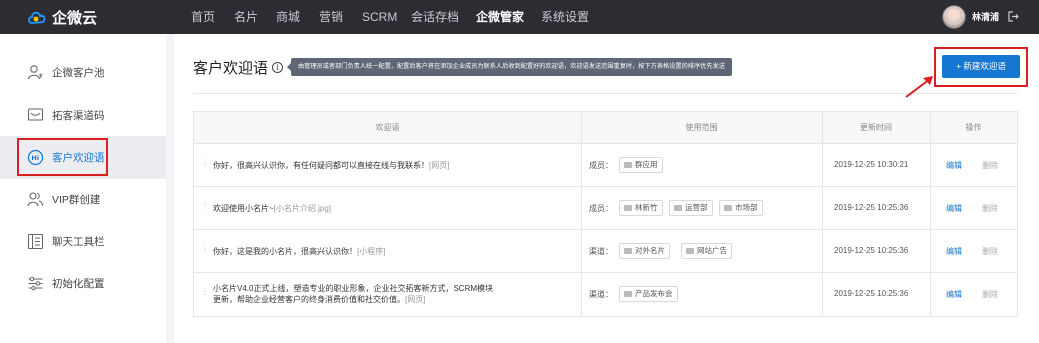  What do you see at coordinates (696, 207) in the screenshot?
I see `chip-label: 运营部` at bounding box center [696, 207].